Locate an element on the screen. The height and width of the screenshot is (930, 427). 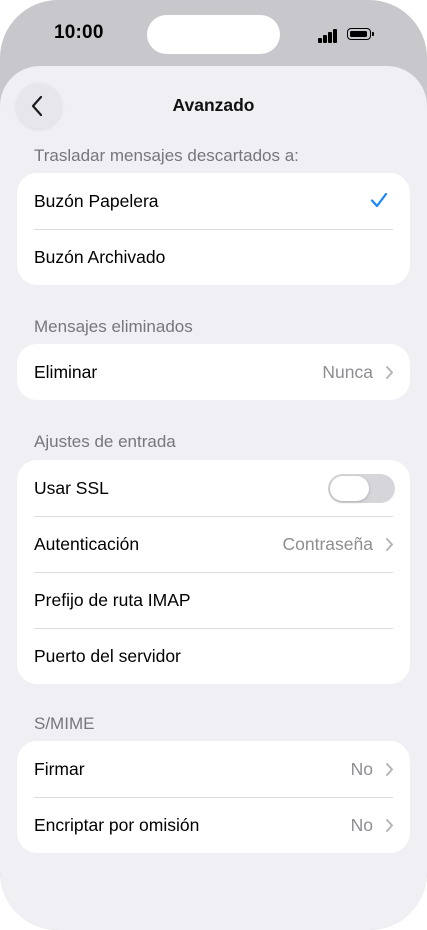
row-prefijo-ruta-imap: Prefijo de ruta IMAP is located at coordinates (213, 600).